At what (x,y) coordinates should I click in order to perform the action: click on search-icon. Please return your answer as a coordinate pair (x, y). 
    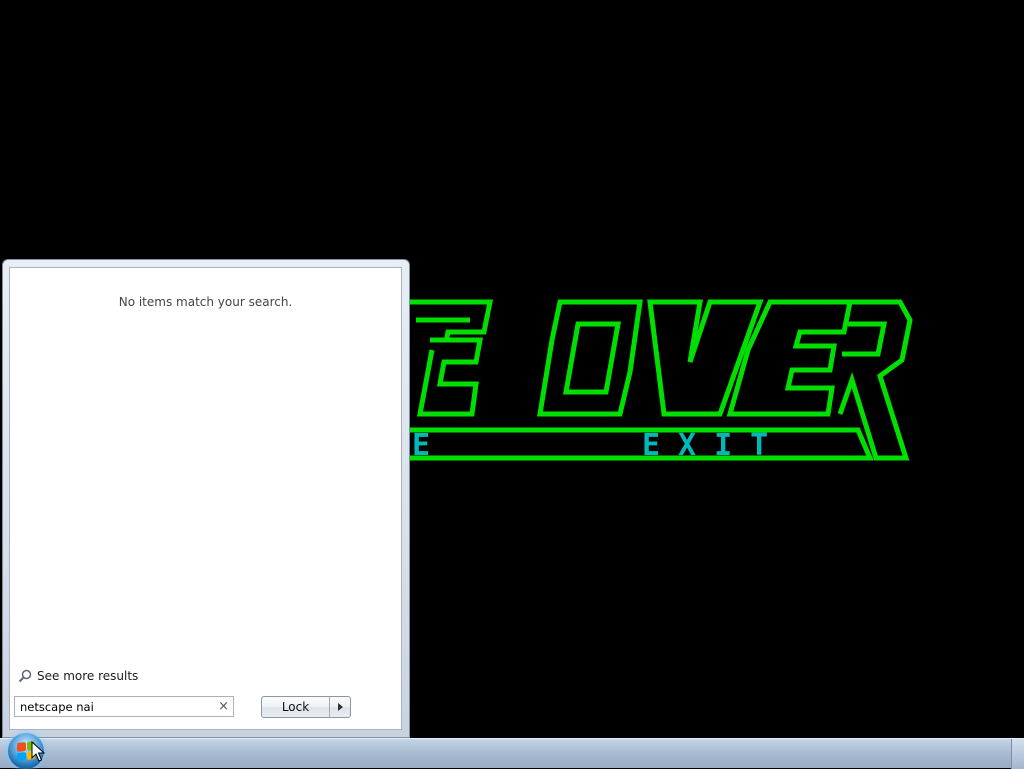
    Looking at the image, I should click on (25, 676).